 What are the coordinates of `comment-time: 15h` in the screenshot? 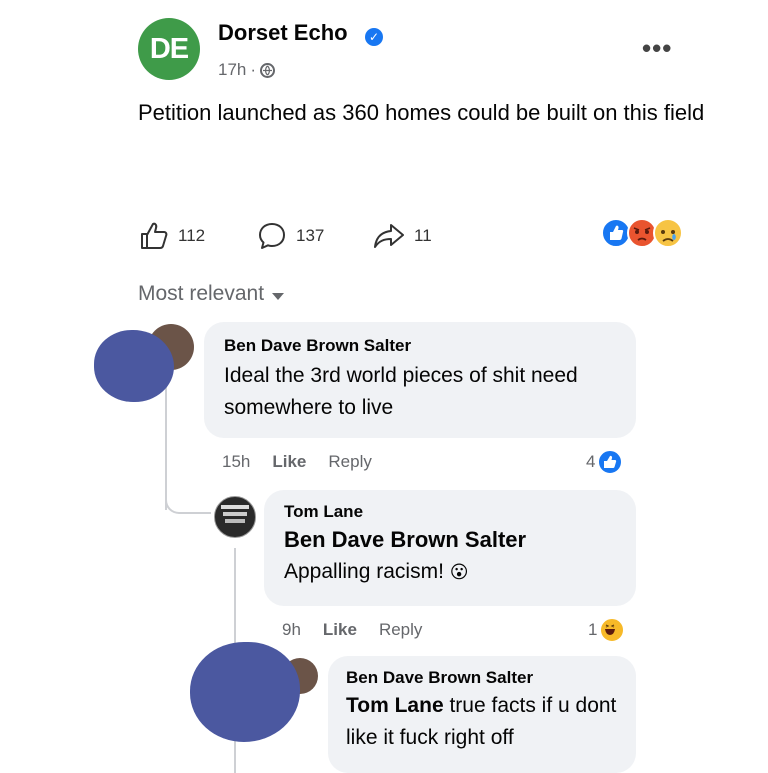 It's located at (236, 462).